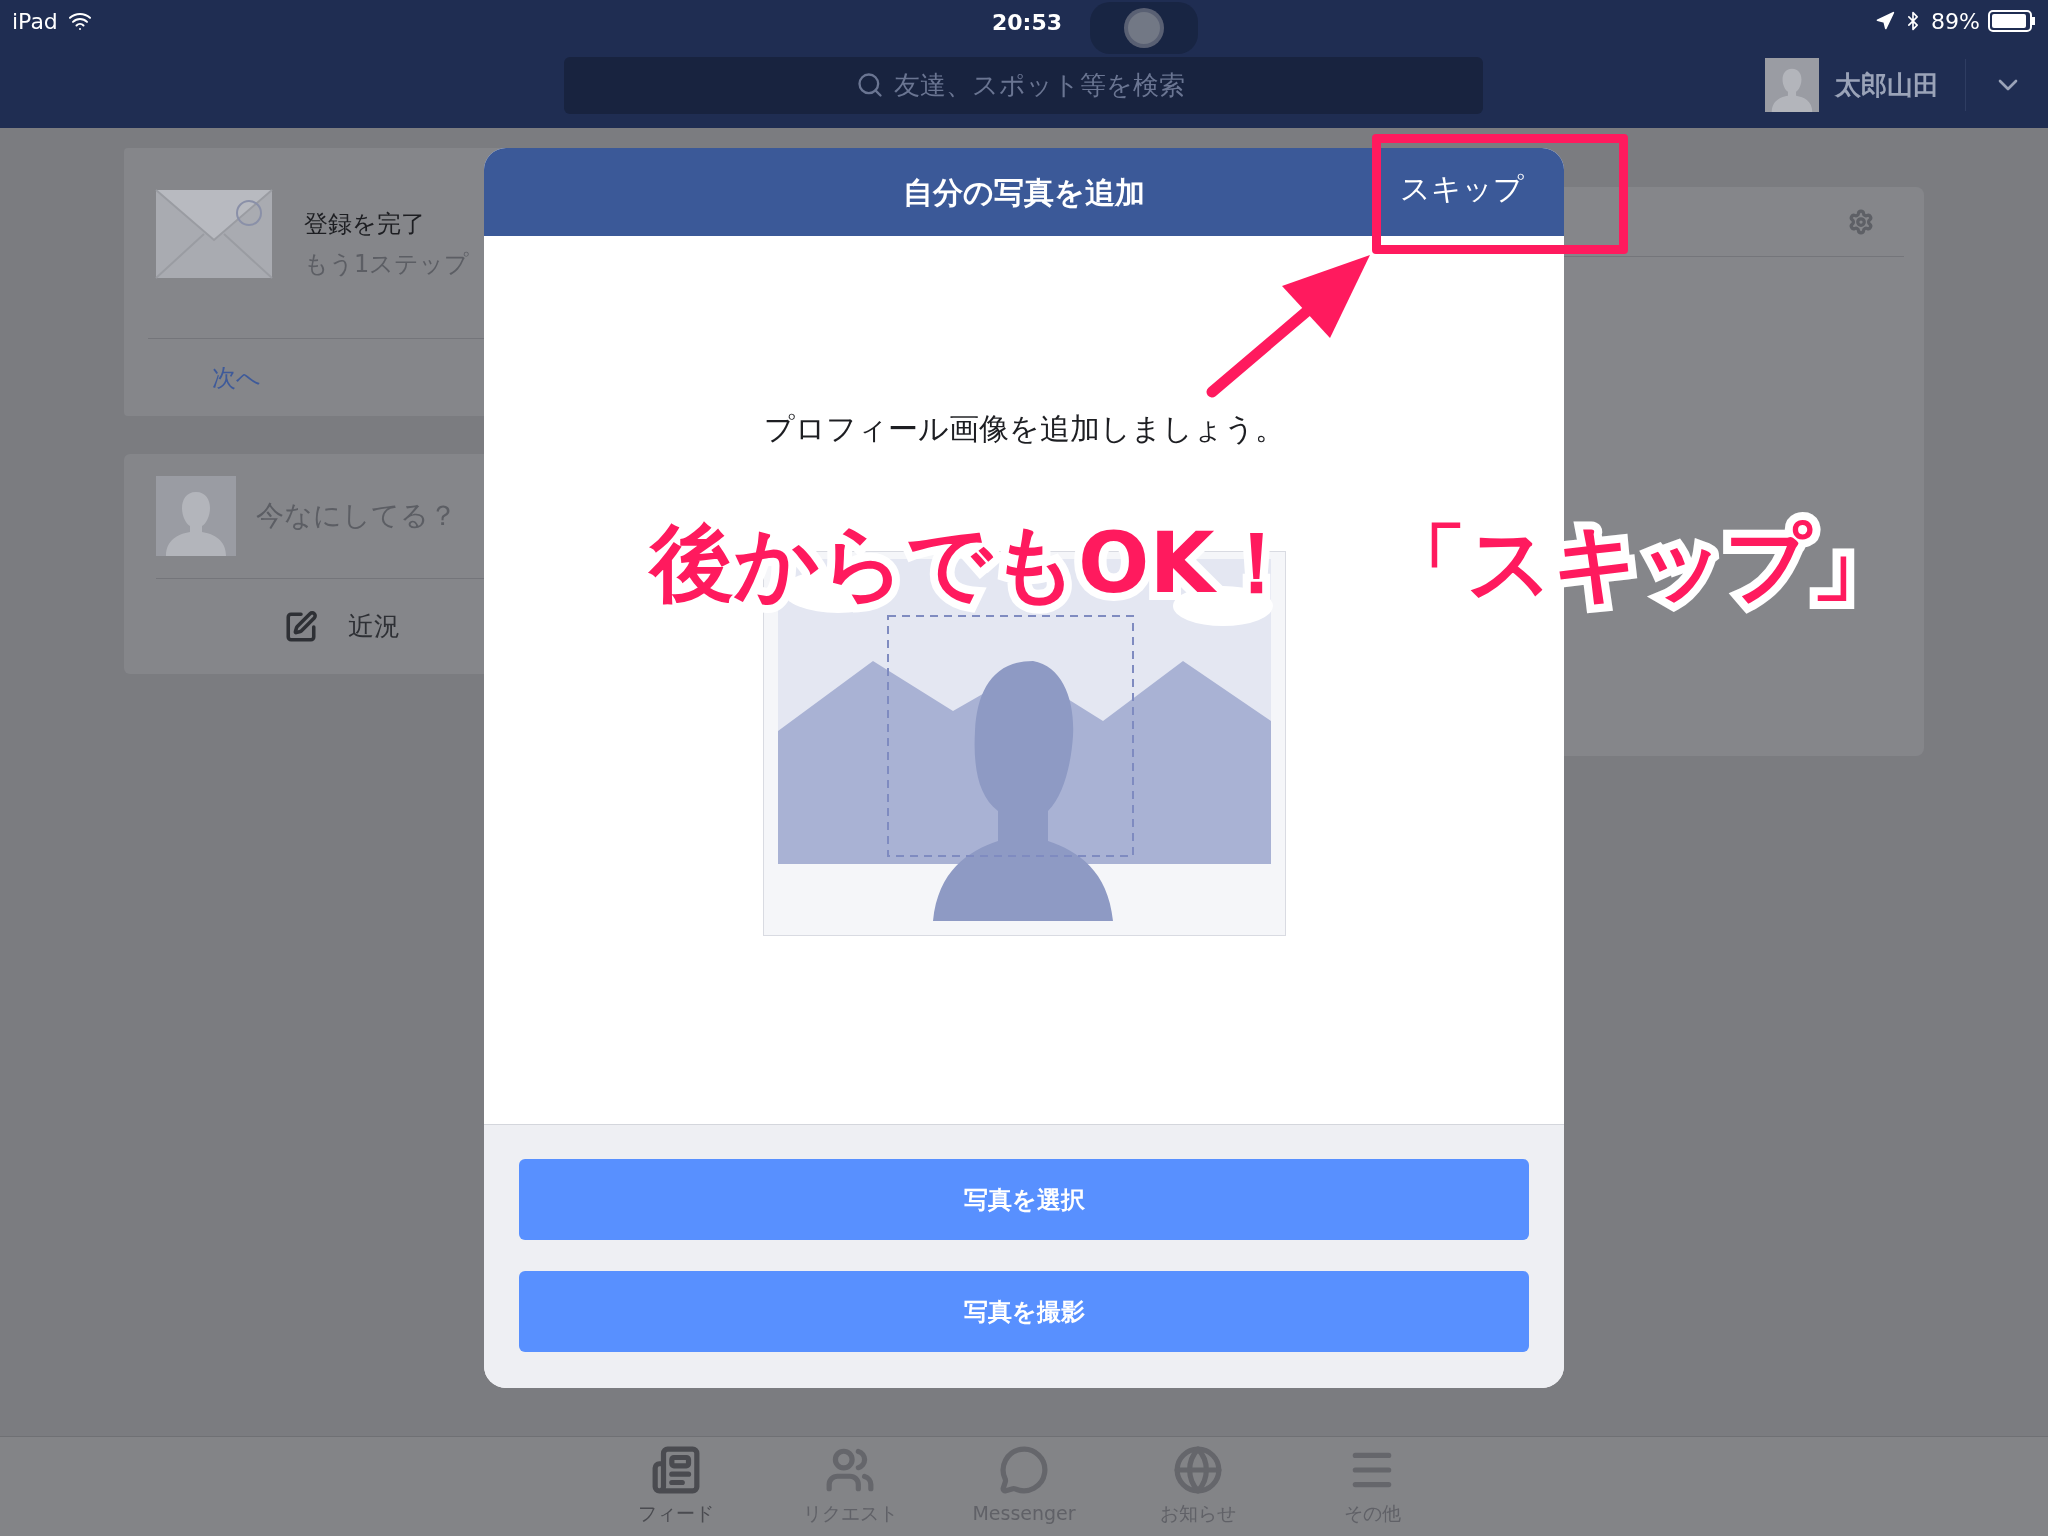  I want to click on dialog-title: 自分の写真を追加, so click(1024, 192).